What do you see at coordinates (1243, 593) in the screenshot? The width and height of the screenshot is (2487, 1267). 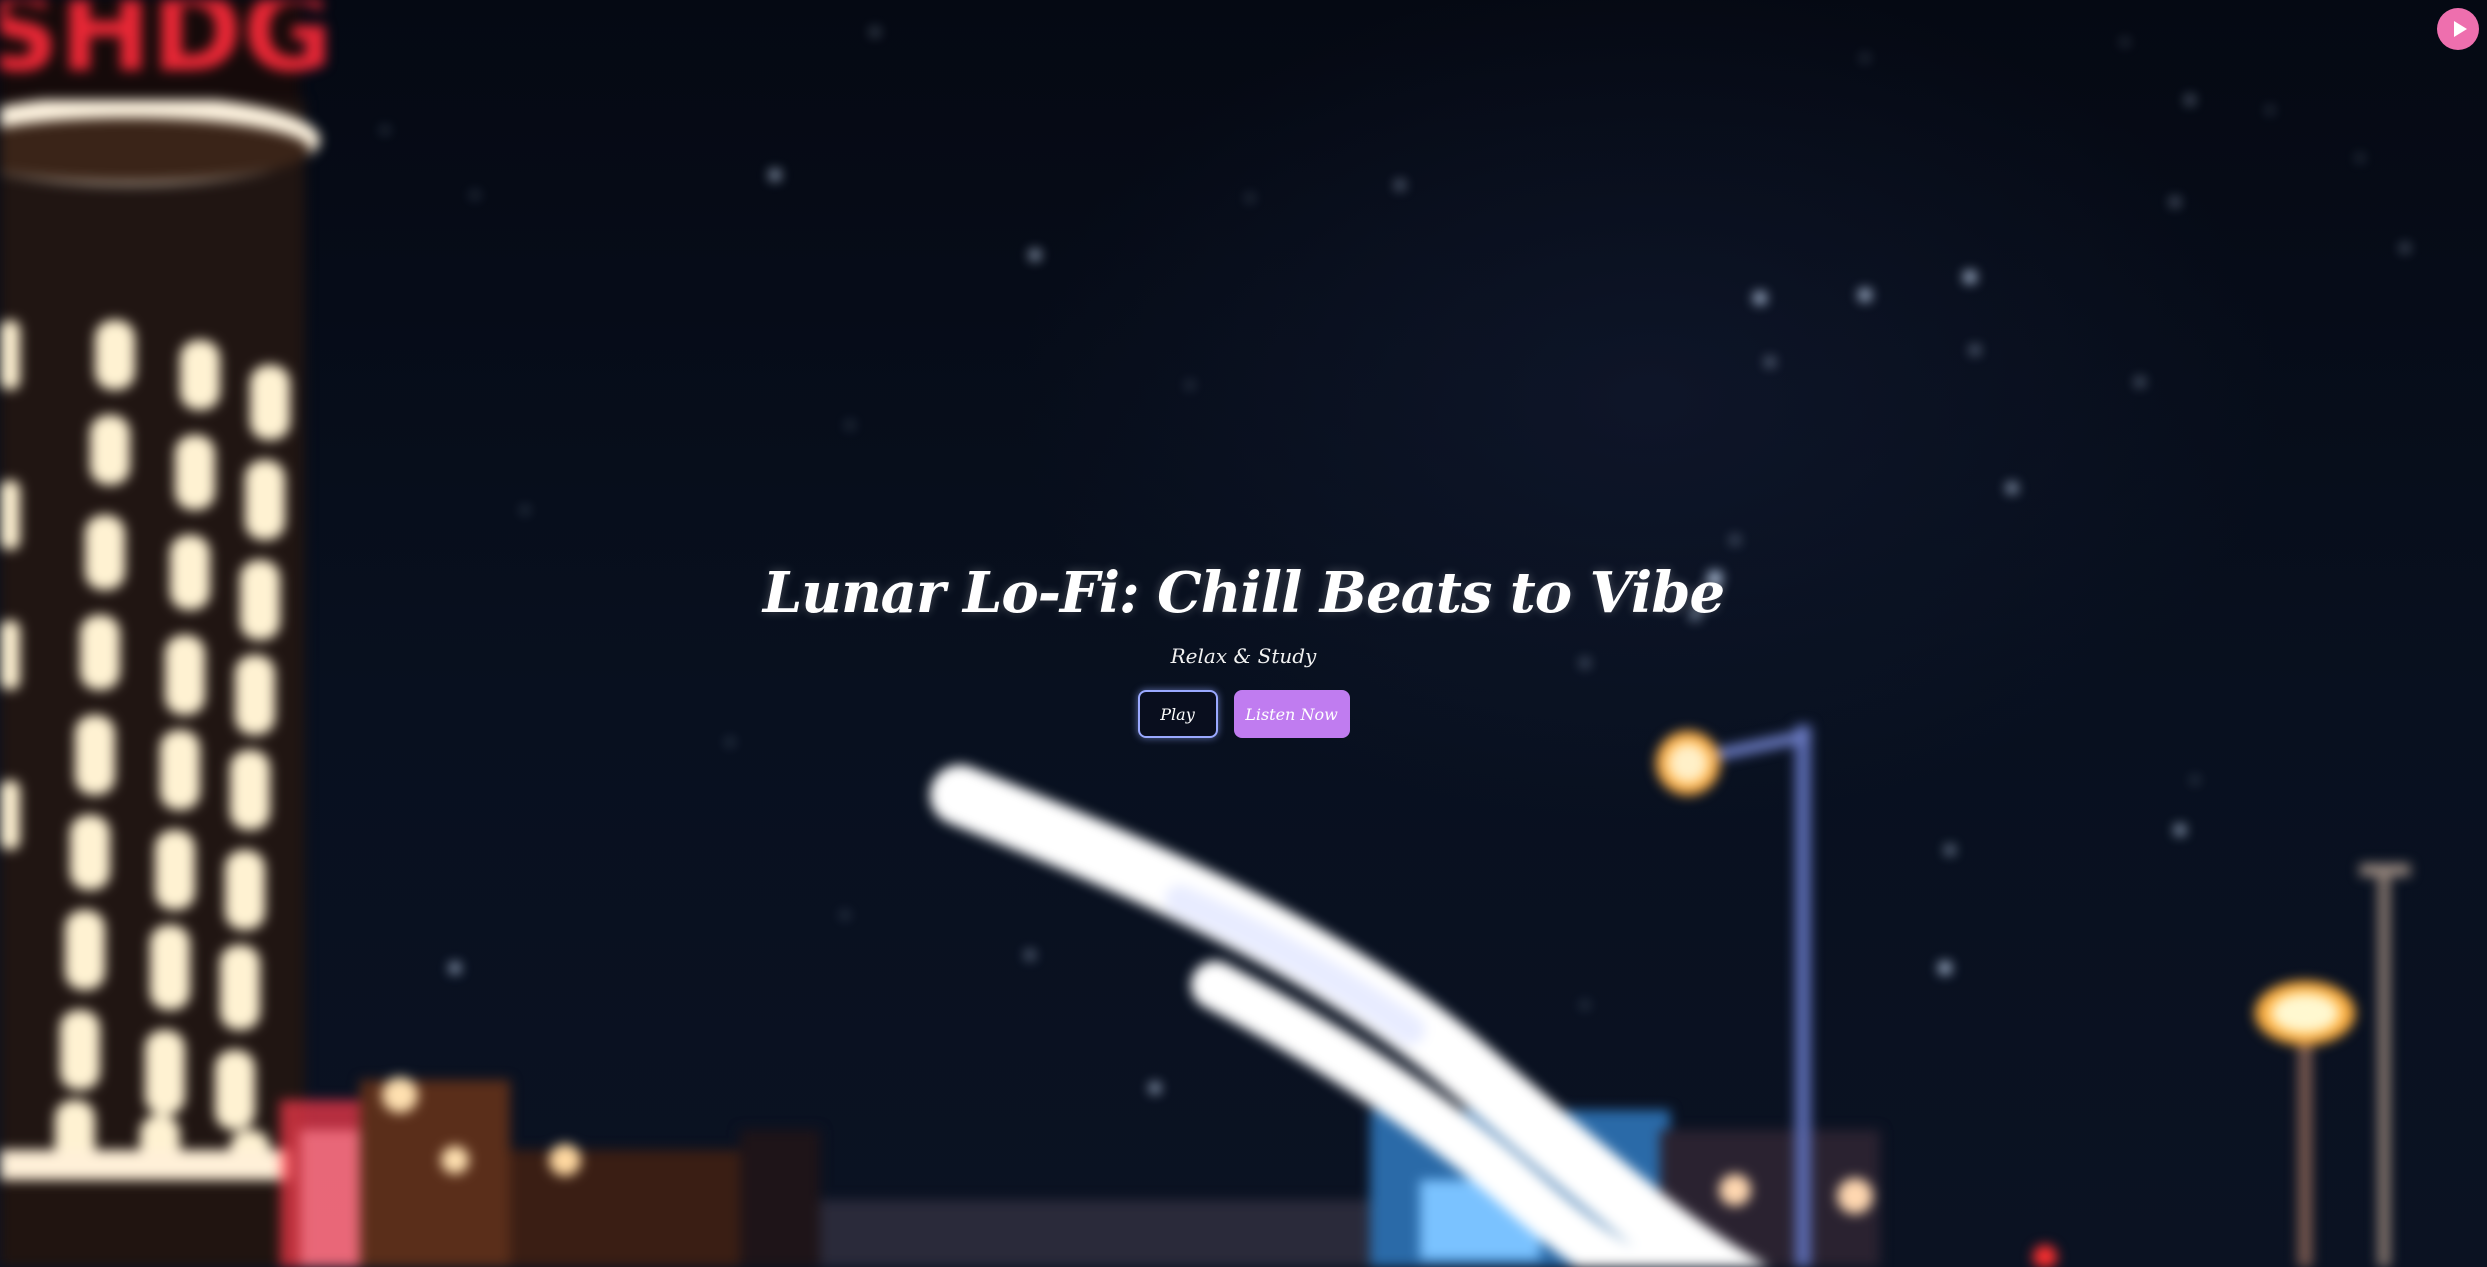 I see `hero-title: Lunar Lo-Fi: Chill Beats to Vibe` at bounding box center [1243, 593].